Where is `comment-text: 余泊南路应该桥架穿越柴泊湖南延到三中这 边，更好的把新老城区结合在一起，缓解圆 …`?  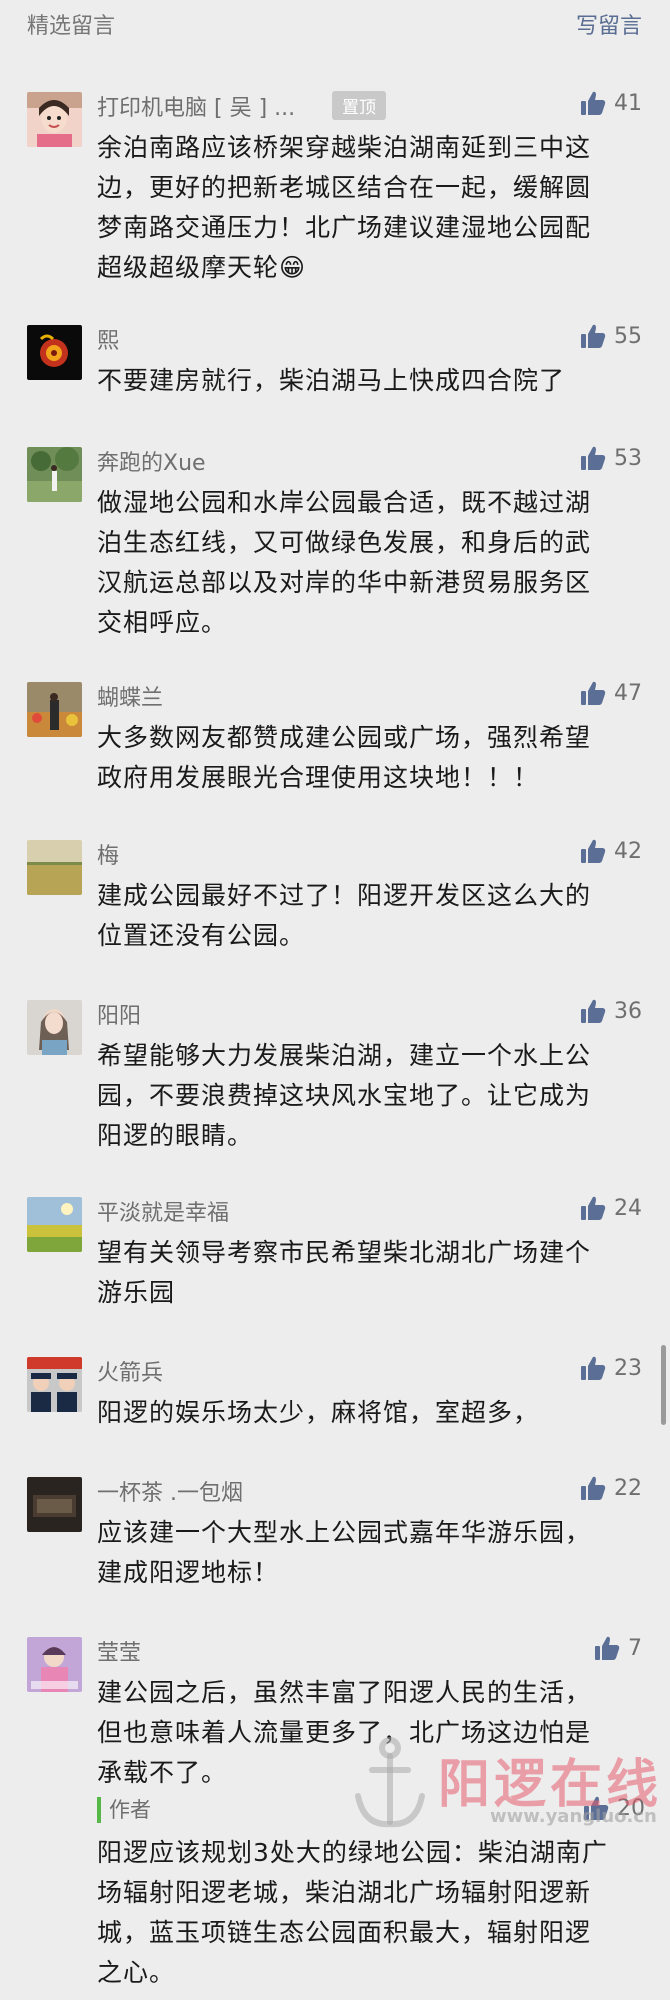
comment-text: 余泊南路应该桥架穿越柴泊湖南延到三中这 边，更好的把新老城区结合在一起，缓解圆 … is located at coordinates (371, 208).